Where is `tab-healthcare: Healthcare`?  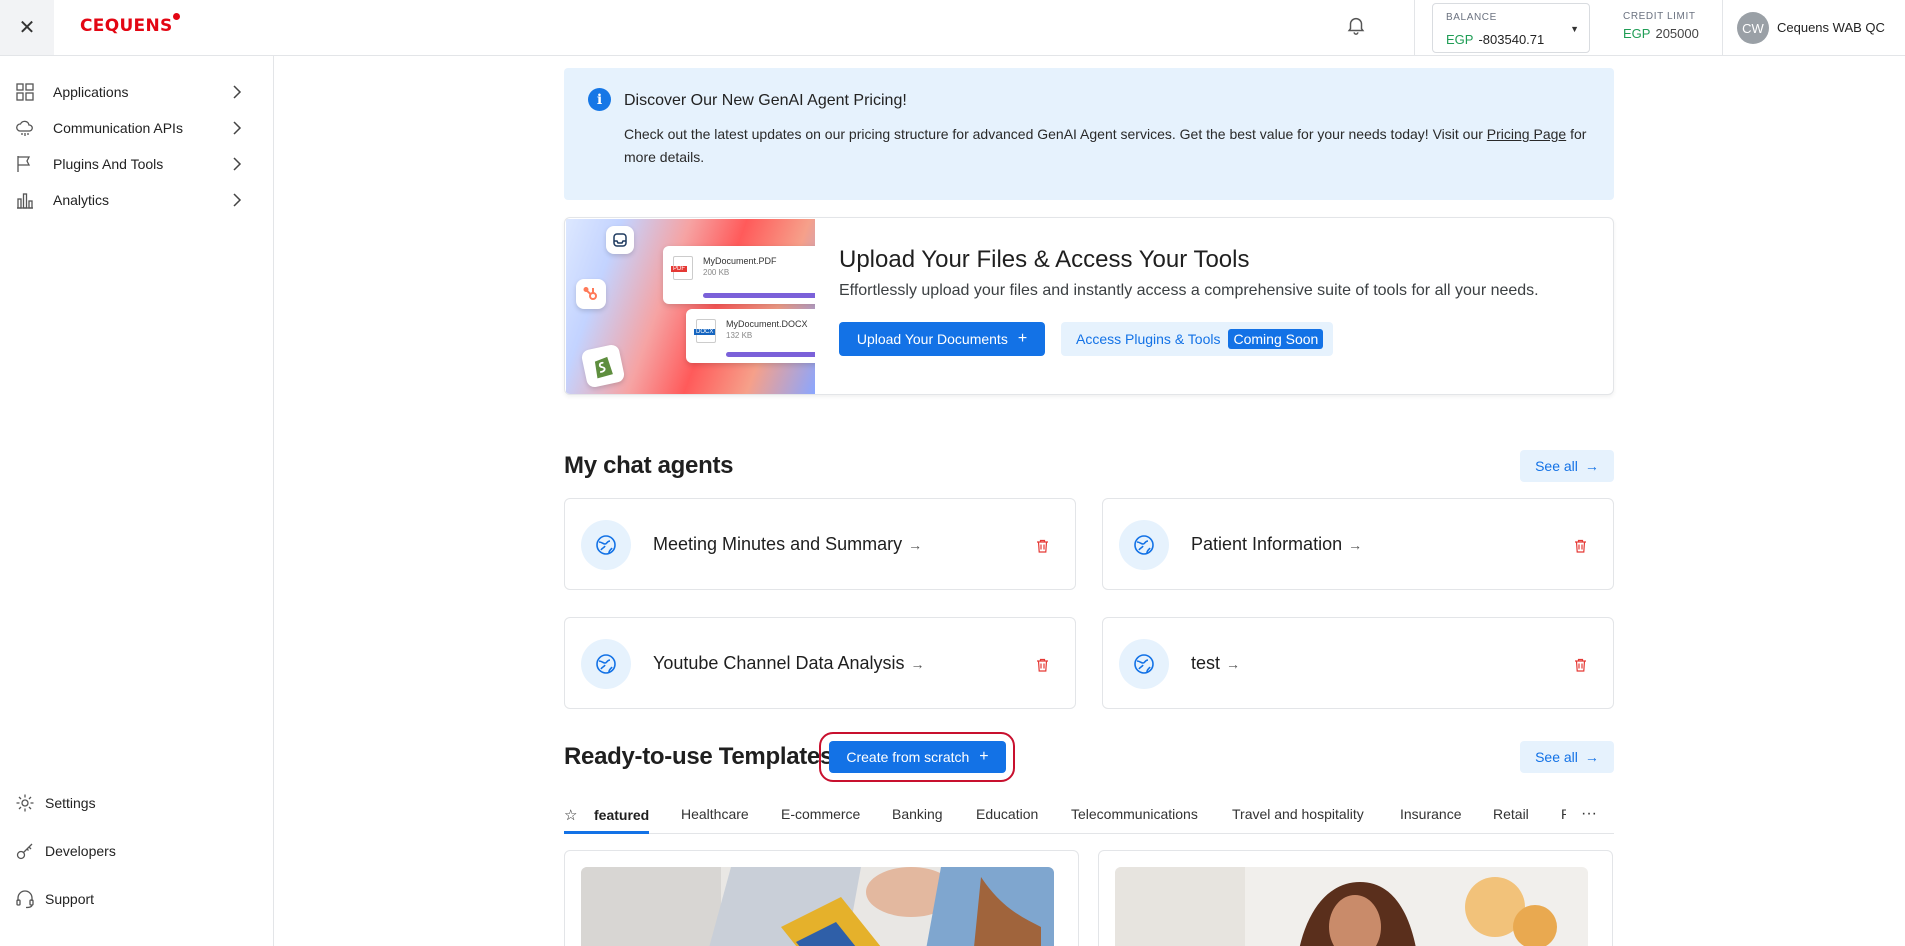
tab-healthcare: Healthcare is located at coordinates (715, 814).